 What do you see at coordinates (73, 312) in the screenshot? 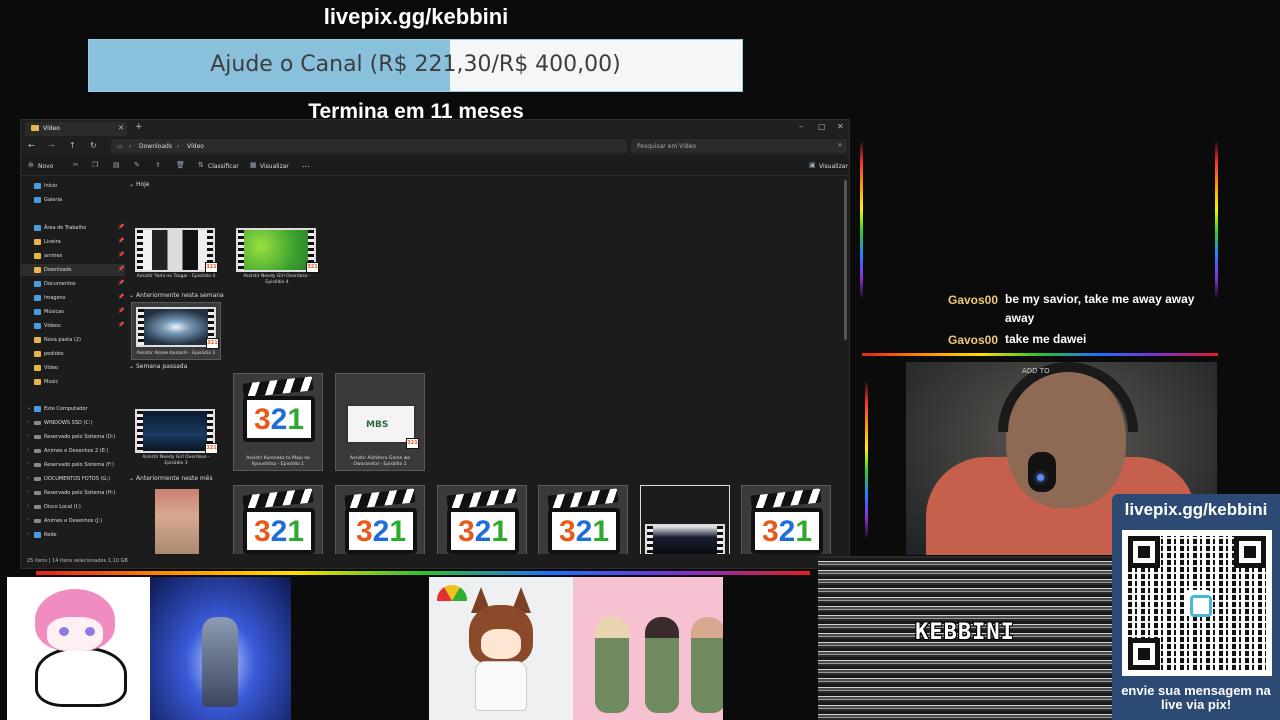
I see `sidebar-item: Músicas 📌` at bounding box center [73, 312].